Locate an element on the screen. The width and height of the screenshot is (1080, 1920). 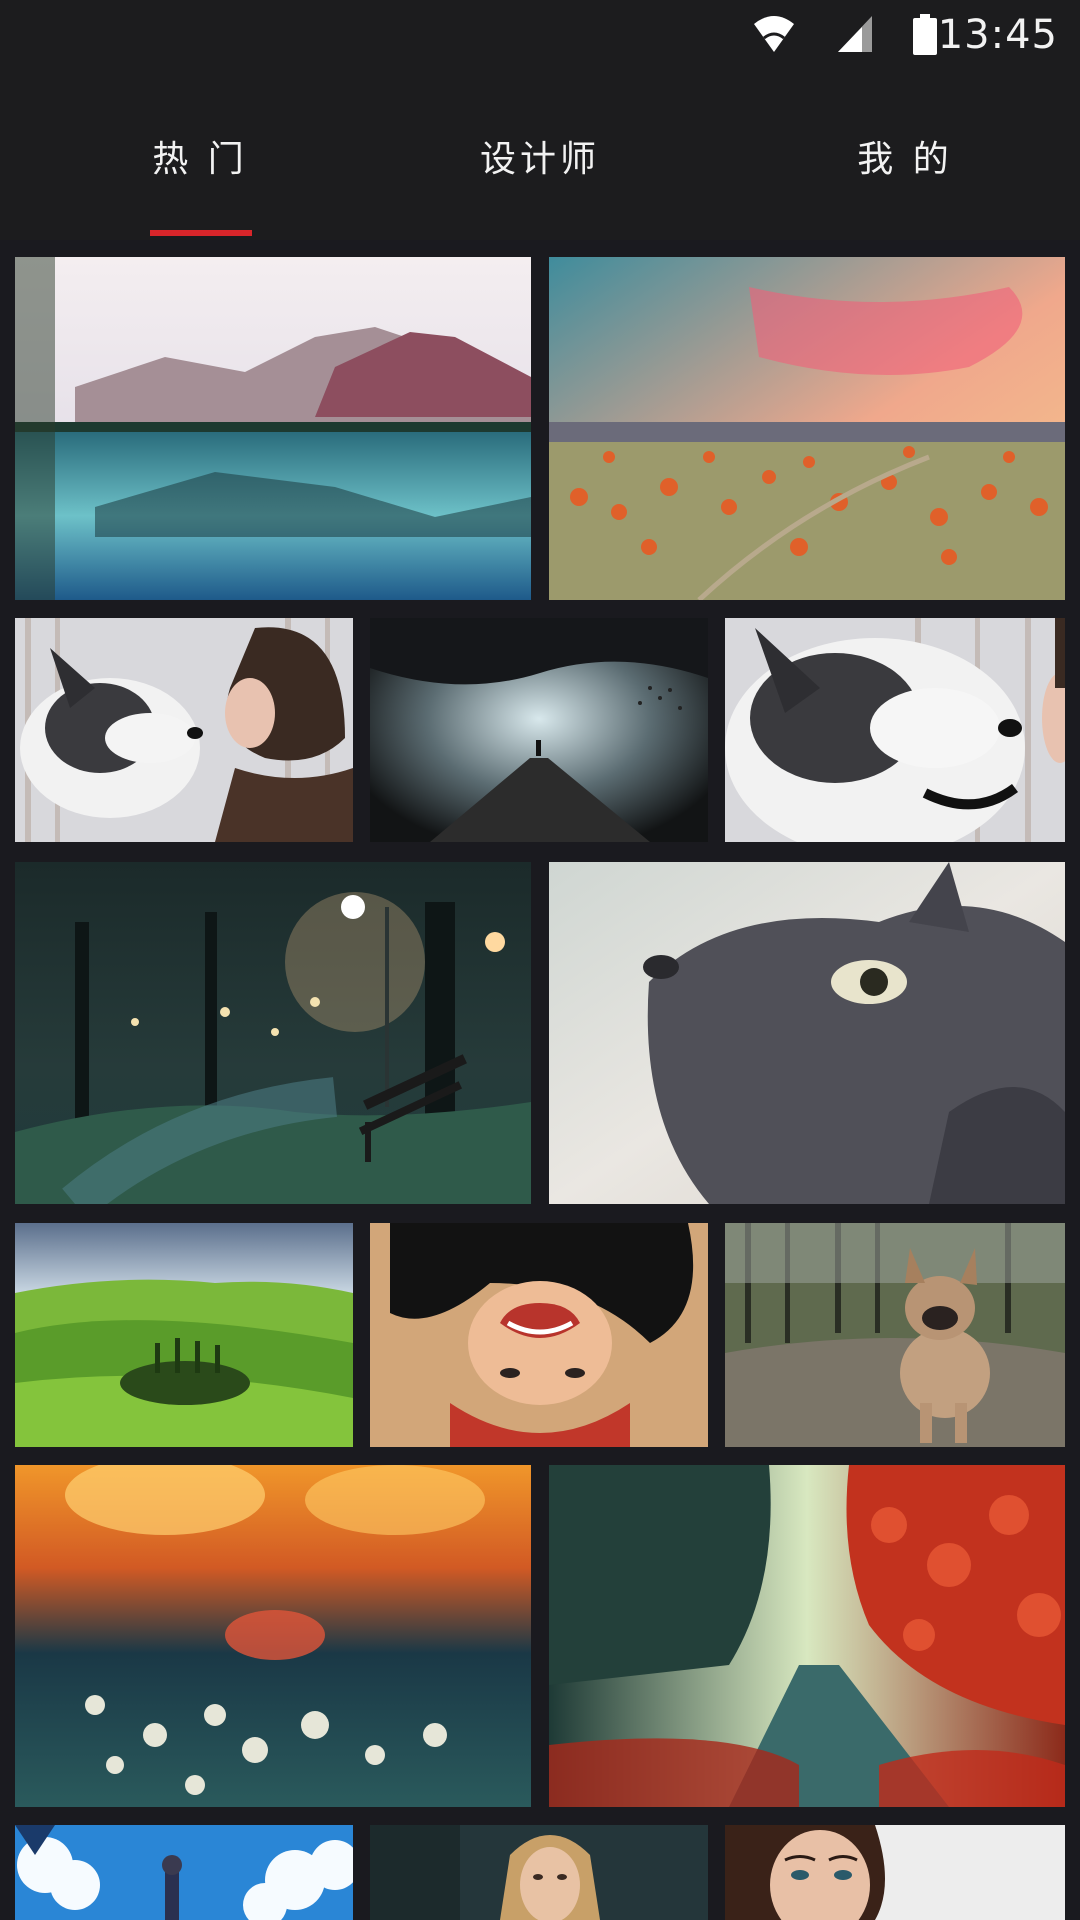
photo-blonde-woman is located at coordinates (539, 1872).